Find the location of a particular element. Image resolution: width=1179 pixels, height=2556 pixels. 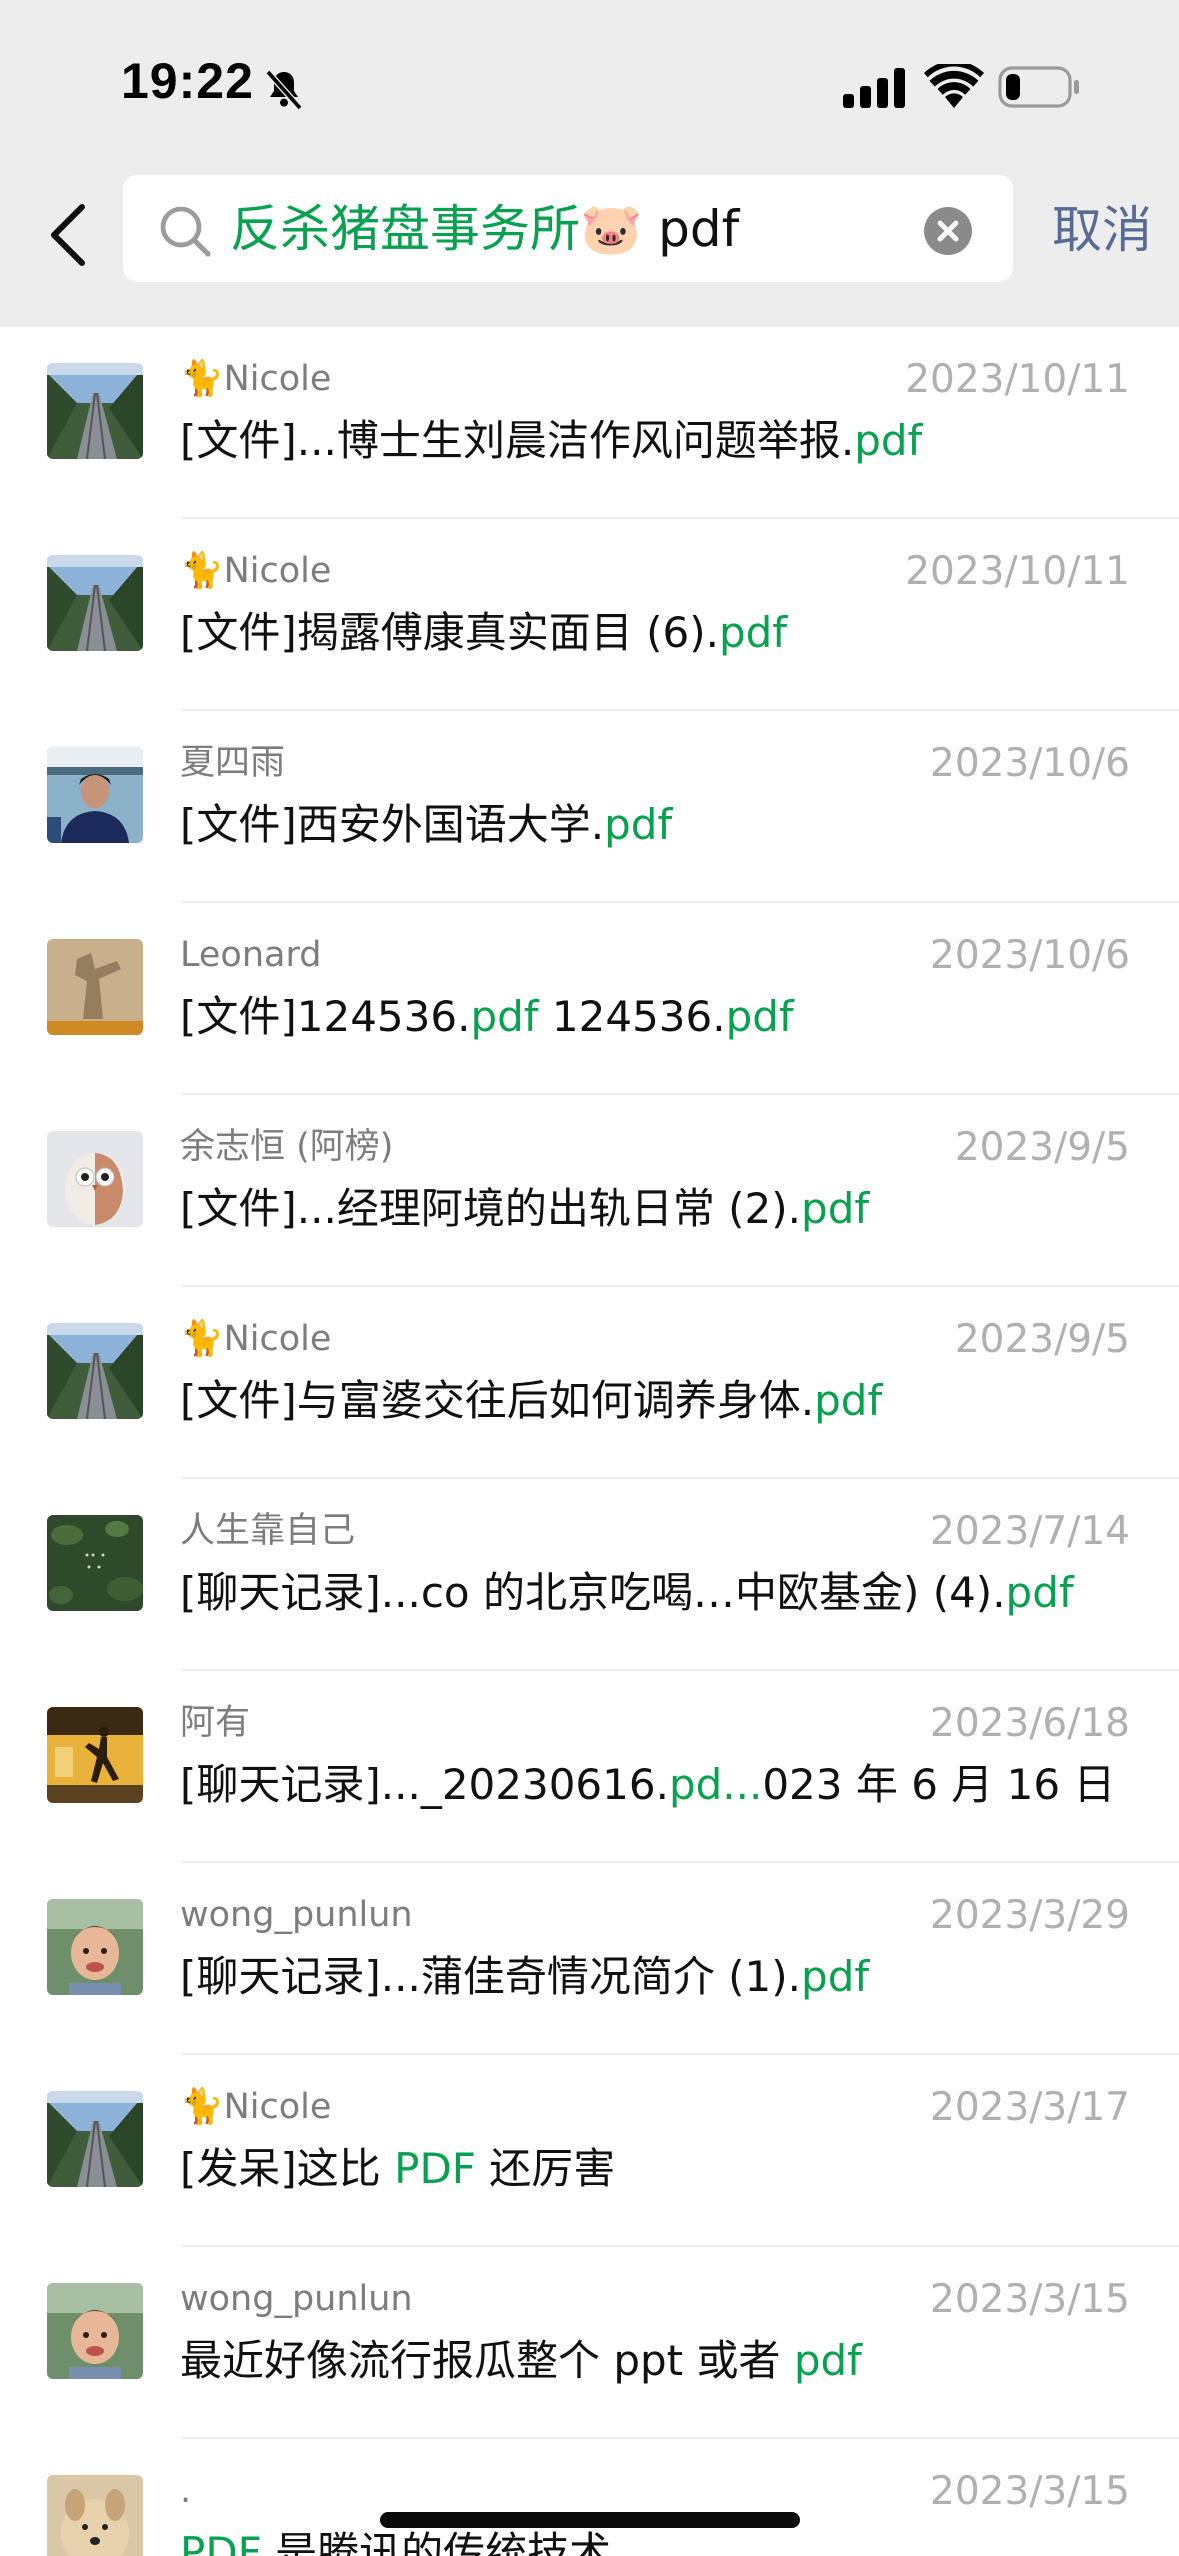

snippet-text: [文件]...博士生刘晨洁作风问题举报. is located at coordinates (517, 440).